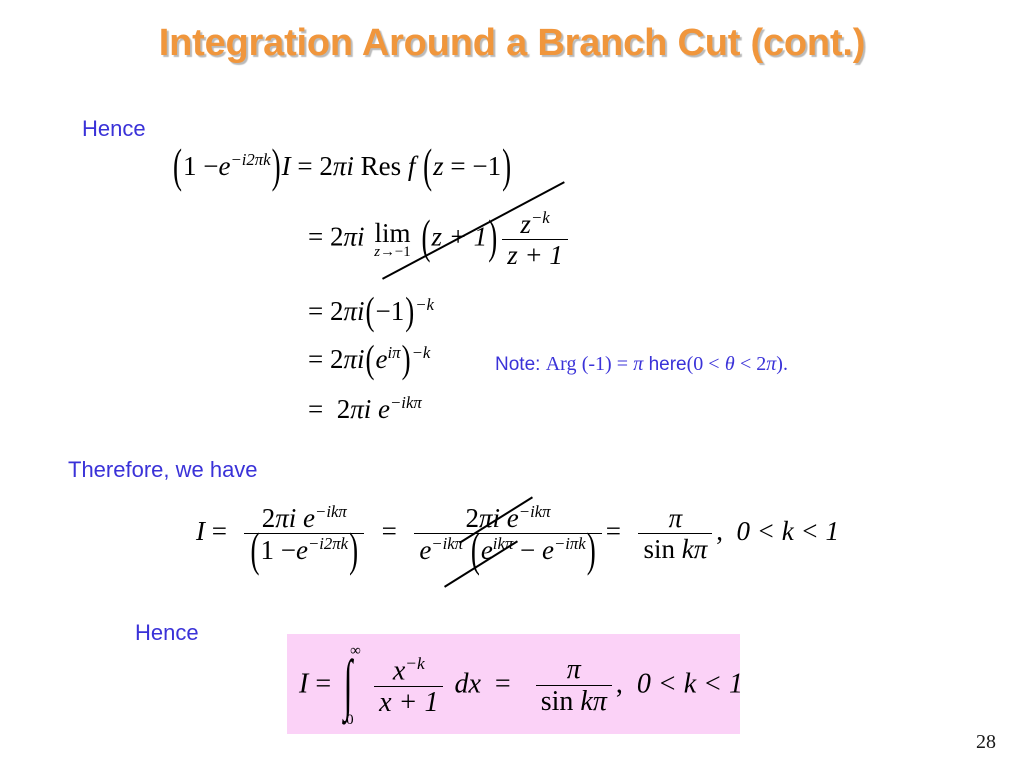 This screenshot has height=768, width=1024. What do you see at coordinates (447, 543) in the screenshot?
I see `eq6-f2-den-exponent: −ikπ` at bounding box center [447, 543].